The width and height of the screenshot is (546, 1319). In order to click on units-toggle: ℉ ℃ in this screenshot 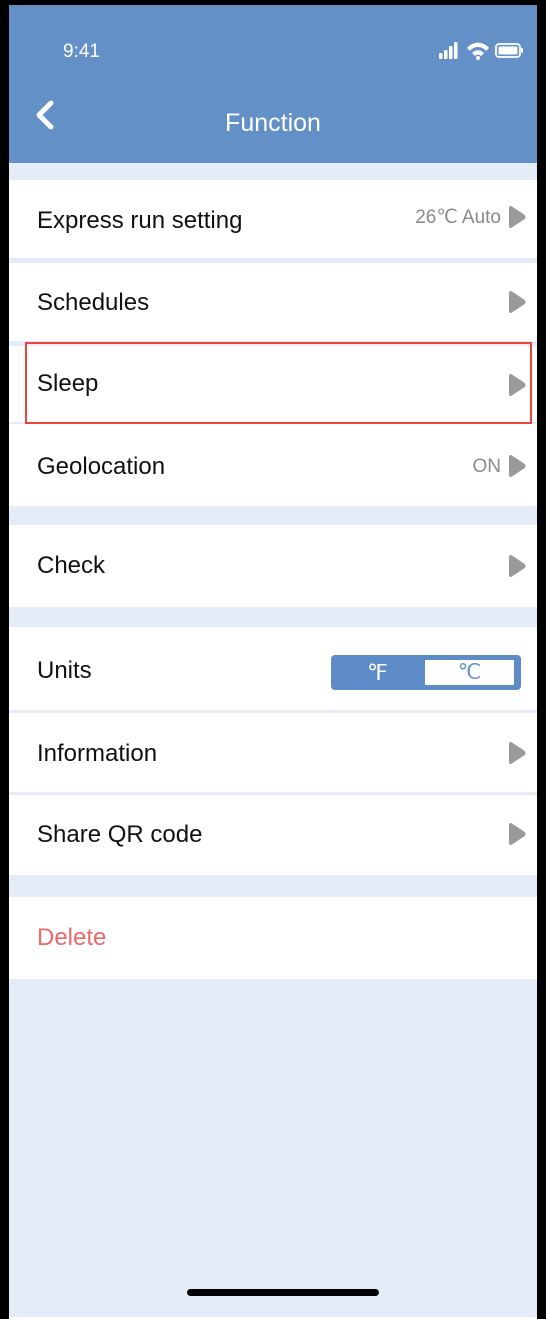, I will do `click(426, 672)`.